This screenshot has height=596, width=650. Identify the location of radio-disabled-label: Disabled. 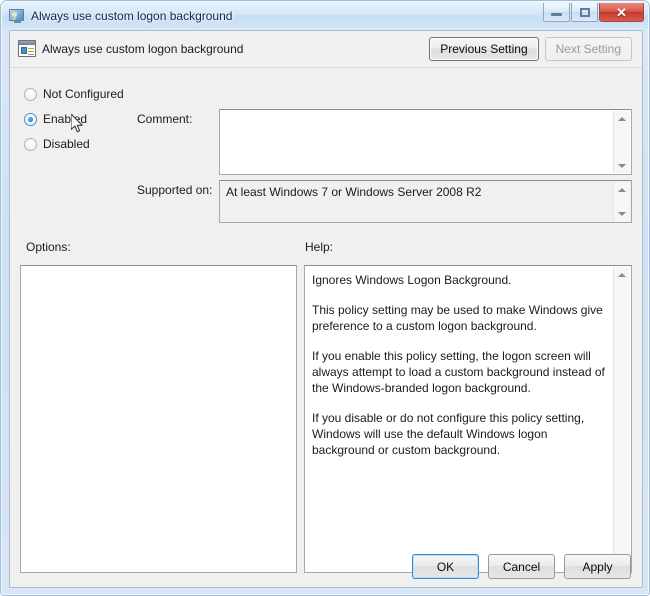
(66, 144).